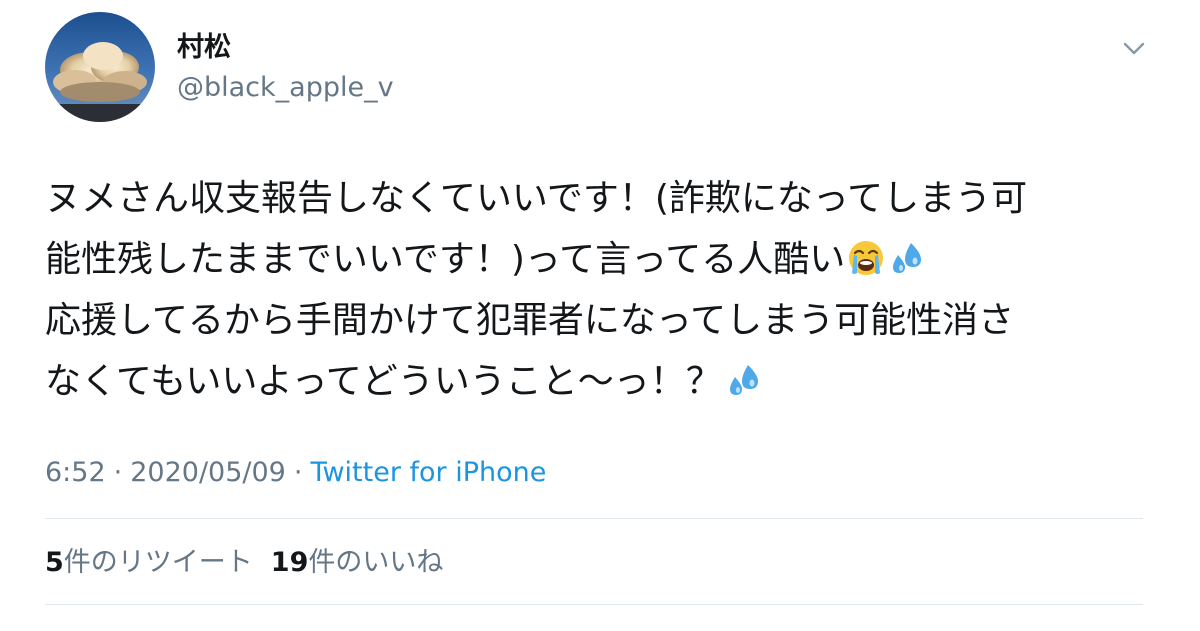 This screenshot has height=631, width=1200. What do you see at coordinates (54, 562) in the screenshot?
I see `retweets-count: 5` at bounding box center [54, 562].